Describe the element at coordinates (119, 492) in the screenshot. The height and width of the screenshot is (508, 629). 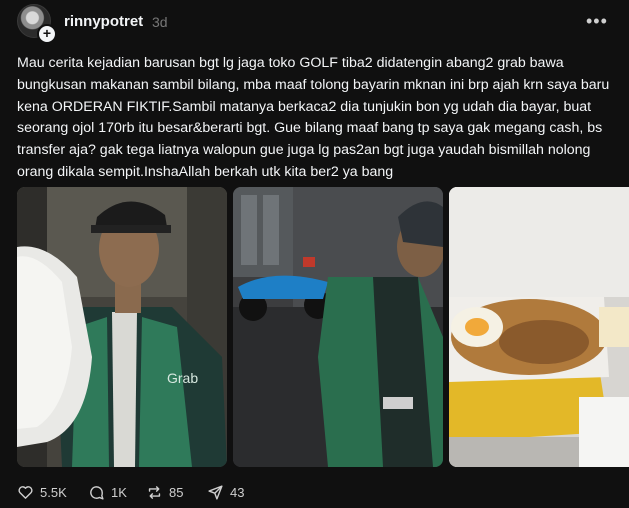
I see `reply-count: 1K` at that location.